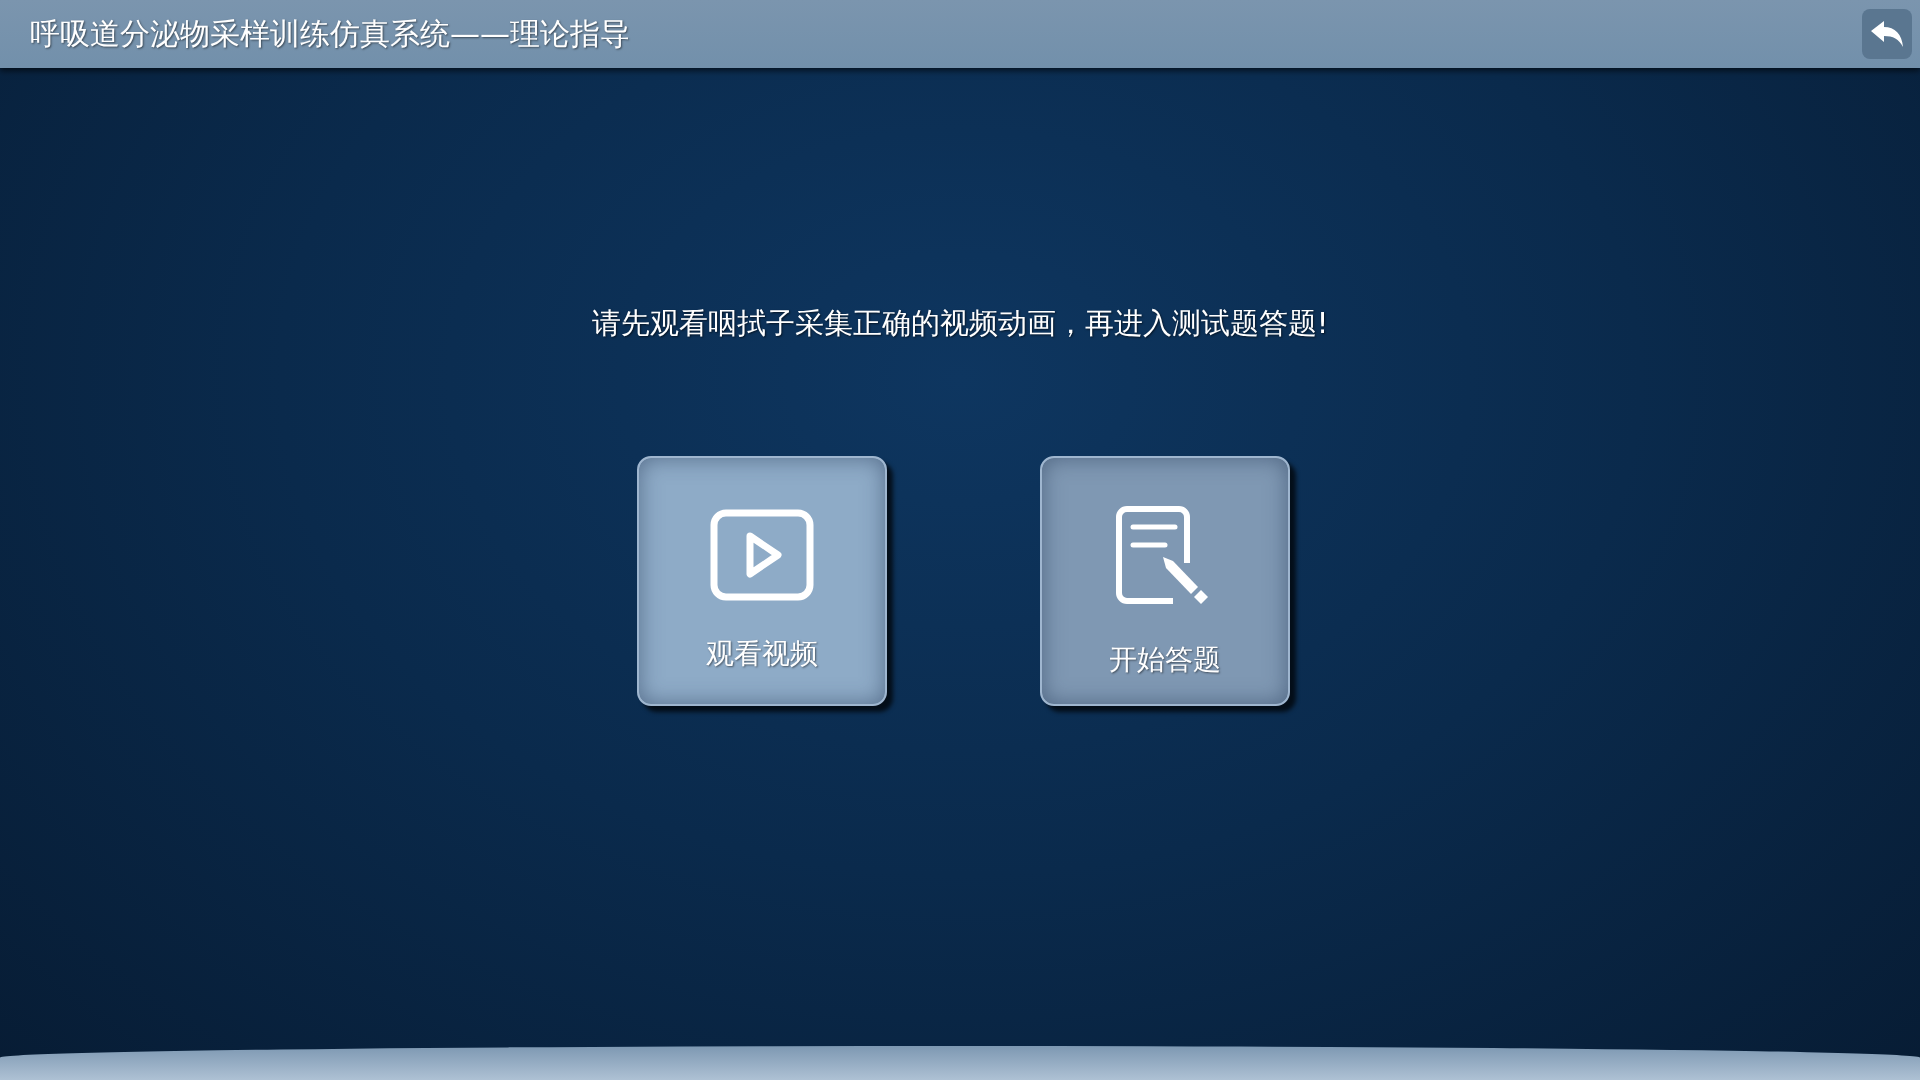  I want to click on app-title: 呼吸道分泌物采样训练仿真系统——理论指导, so click(330, 33).